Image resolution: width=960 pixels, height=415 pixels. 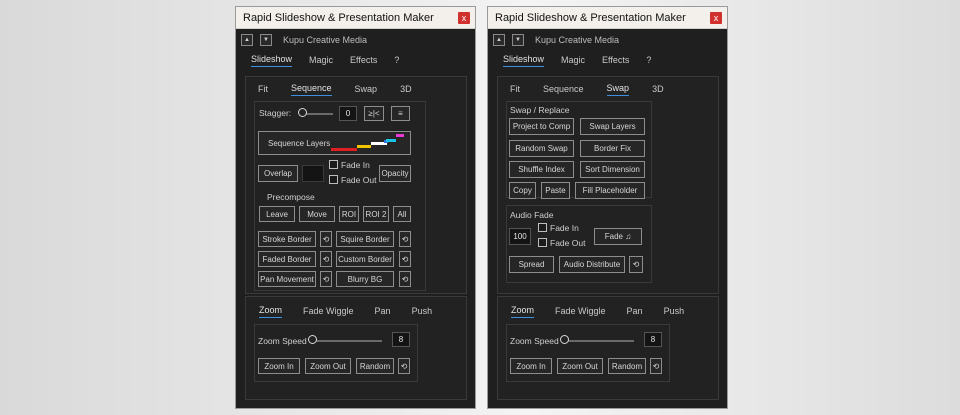 I want to click on overlap-button: Overlap, so click(x=278, y=173).